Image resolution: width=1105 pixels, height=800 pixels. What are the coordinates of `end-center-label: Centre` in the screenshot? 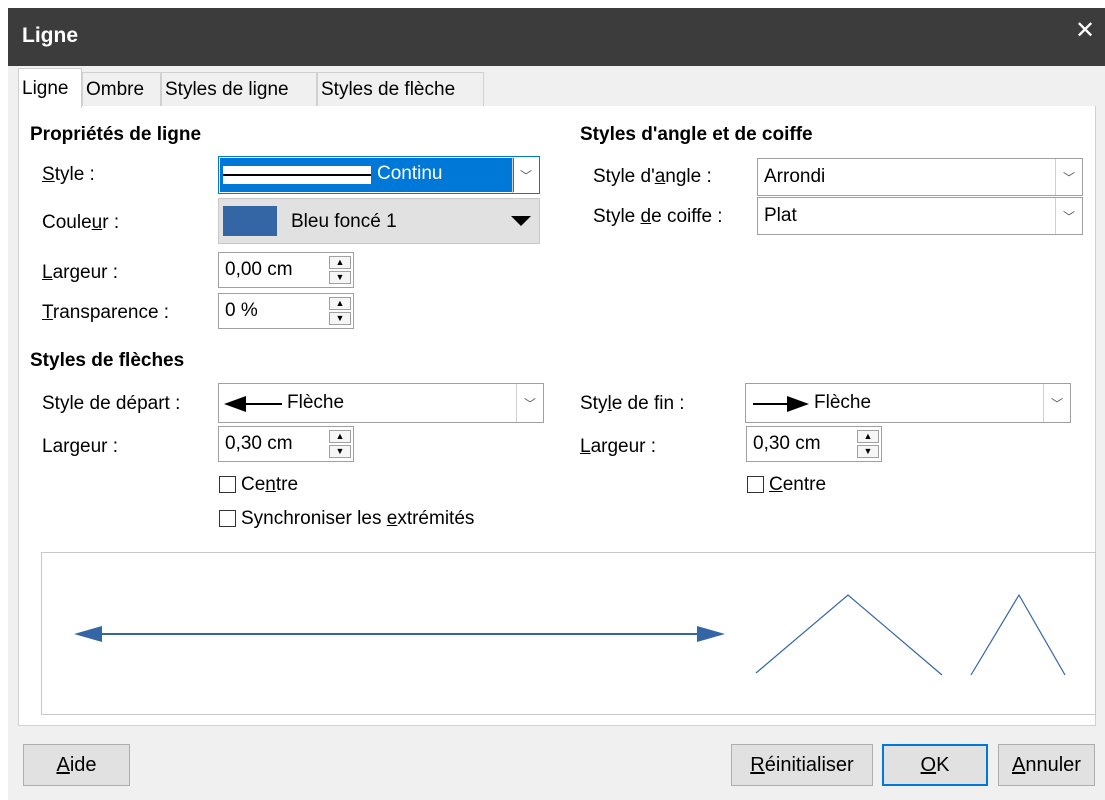 It's located at (798, 484).